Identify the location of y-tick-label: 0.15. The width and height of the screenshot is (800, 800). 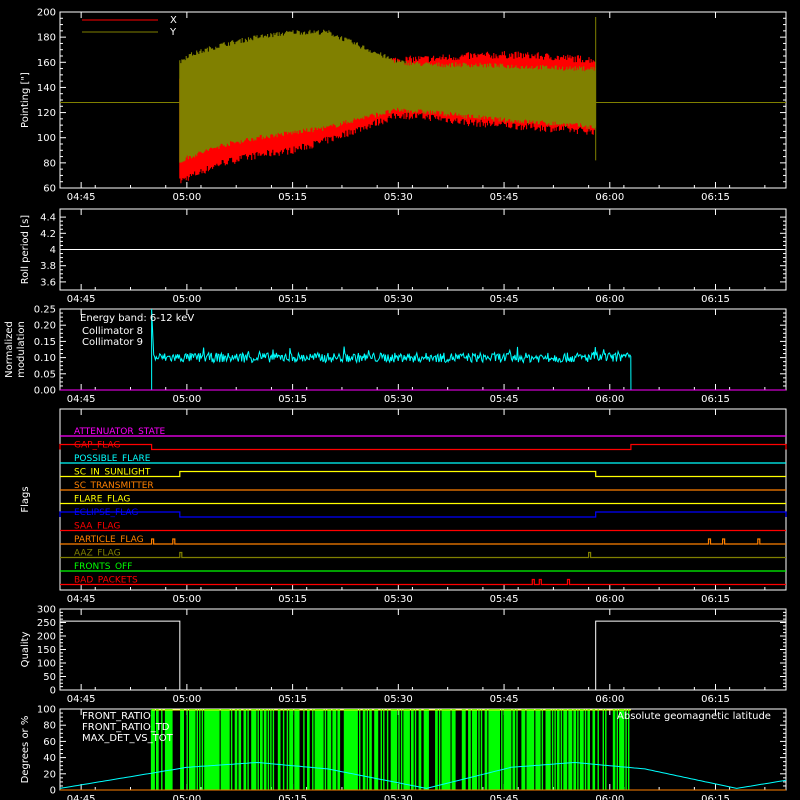
(45, 342).